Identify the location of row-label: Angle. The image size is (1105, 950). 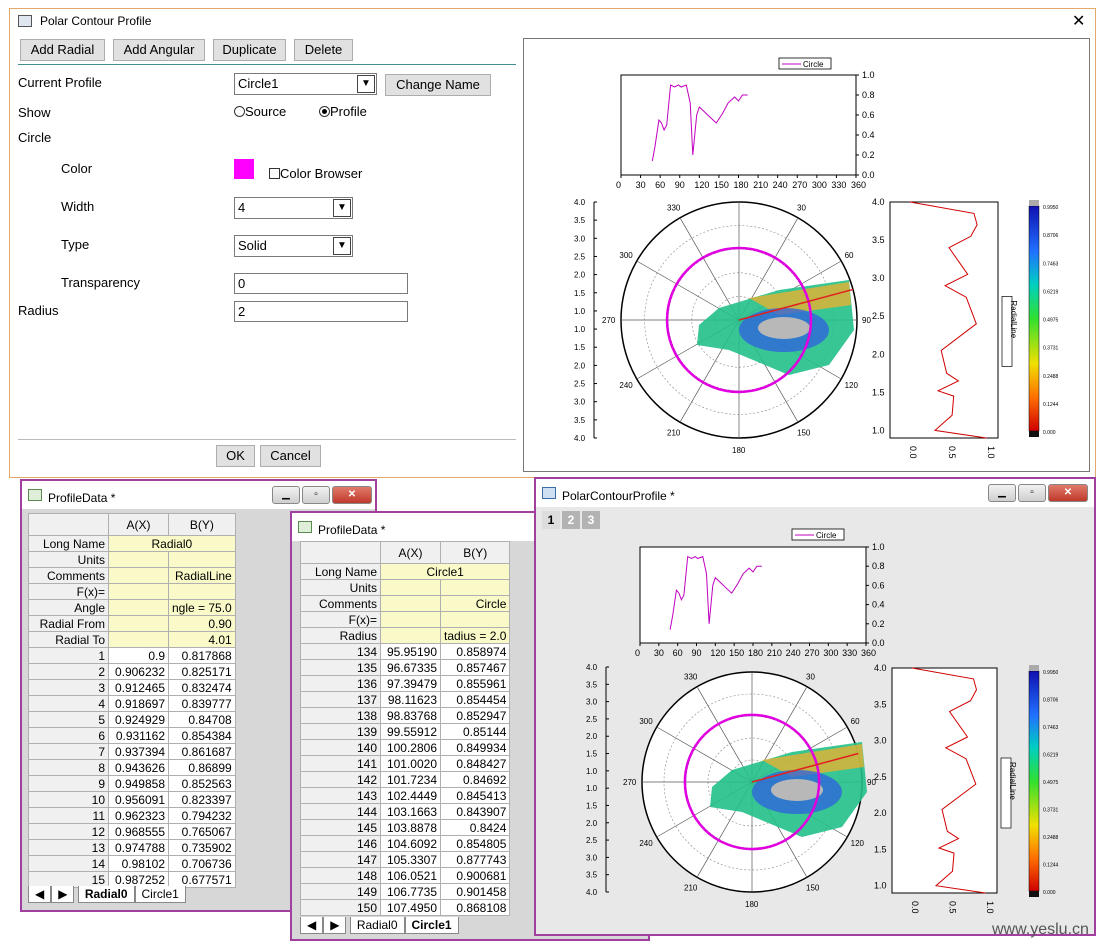
(68, 607).